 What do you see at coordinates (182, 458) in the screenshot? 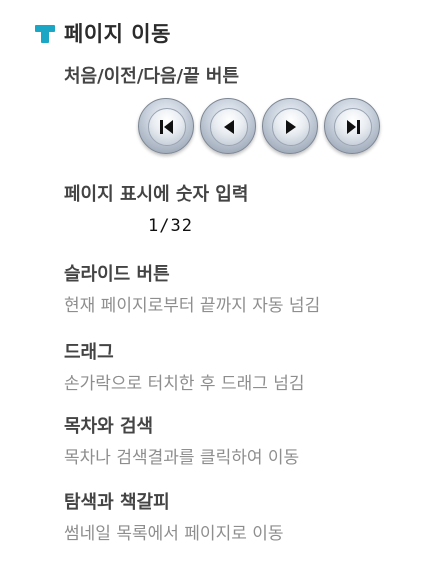
I see `section-desc-toc-search: 목차나 검색결과를 클릭하여 이동` at bounding box center [182, 458].